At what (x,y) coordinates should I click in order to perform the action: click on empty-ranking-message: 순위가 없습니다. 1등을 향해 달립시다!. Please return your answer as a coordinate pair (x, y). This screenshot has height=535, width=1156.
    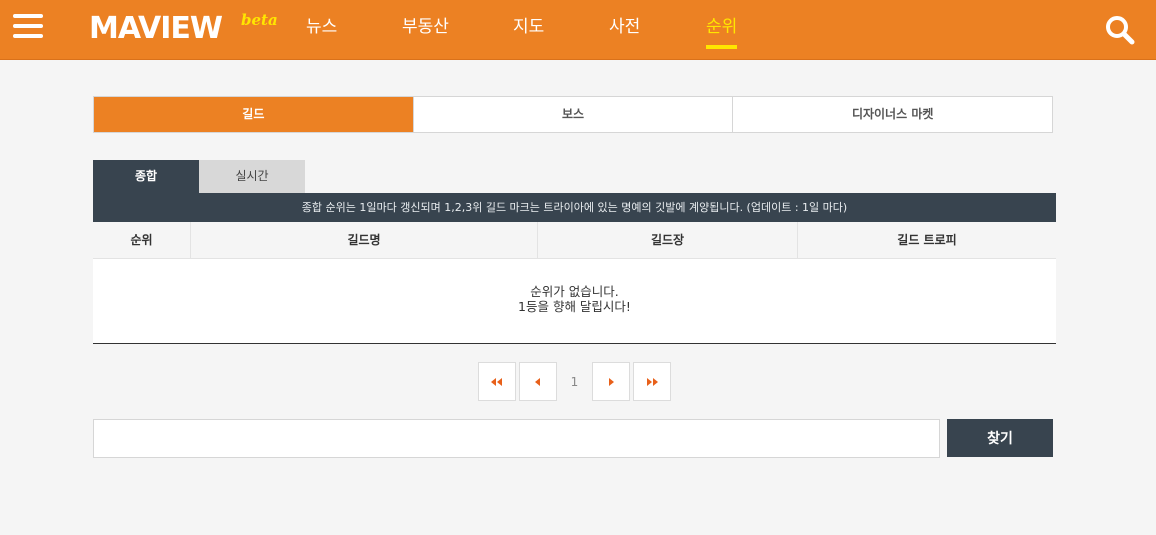
    Looking at the image, I should click on (574, 301).